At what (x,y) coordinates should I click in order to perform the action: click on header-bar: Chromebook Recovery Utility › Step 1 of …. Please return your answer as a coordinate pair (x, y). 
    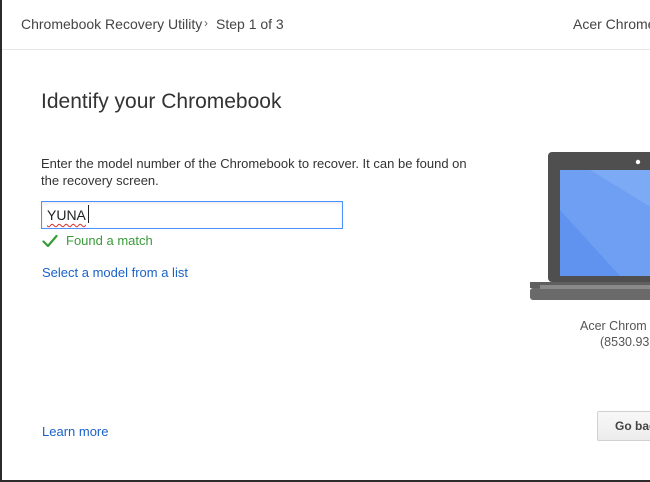
    Looking at the image, I should click on (326, 25).